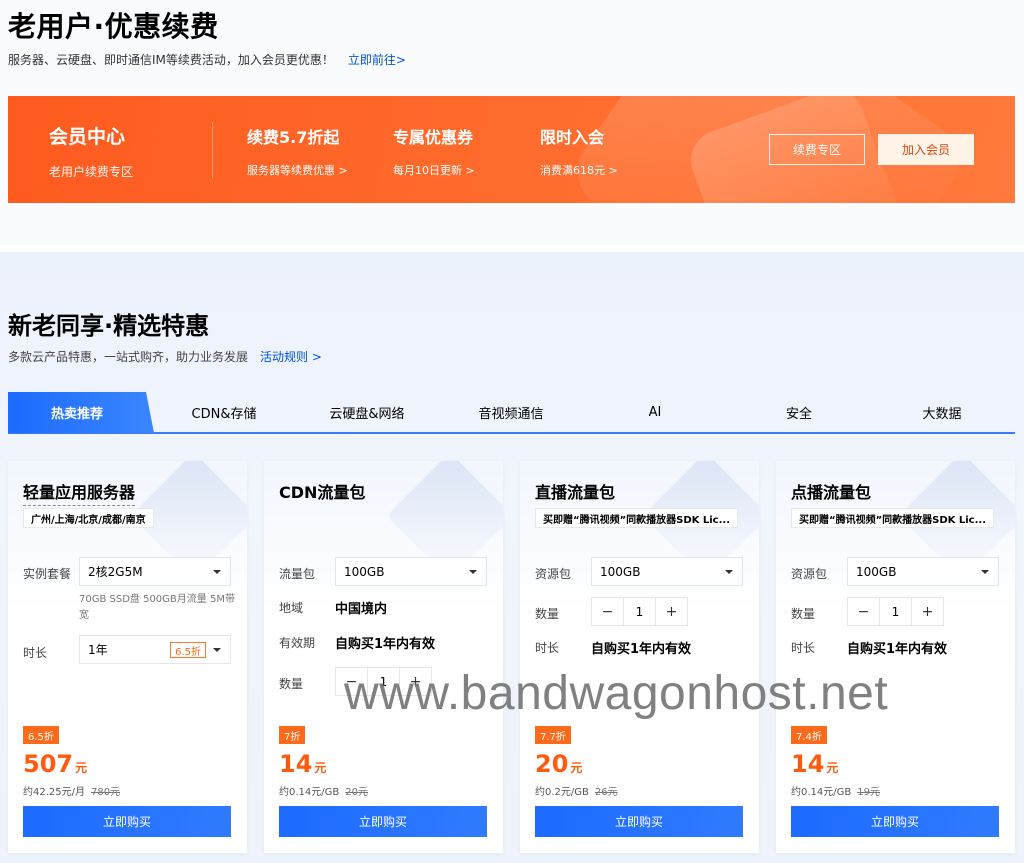 The width and height of the screenshot is (1024, 863). What do you see at coordinates (106, 792) in the screenshot?
I see `original-price: 780元` at bounding box center [106, 792].